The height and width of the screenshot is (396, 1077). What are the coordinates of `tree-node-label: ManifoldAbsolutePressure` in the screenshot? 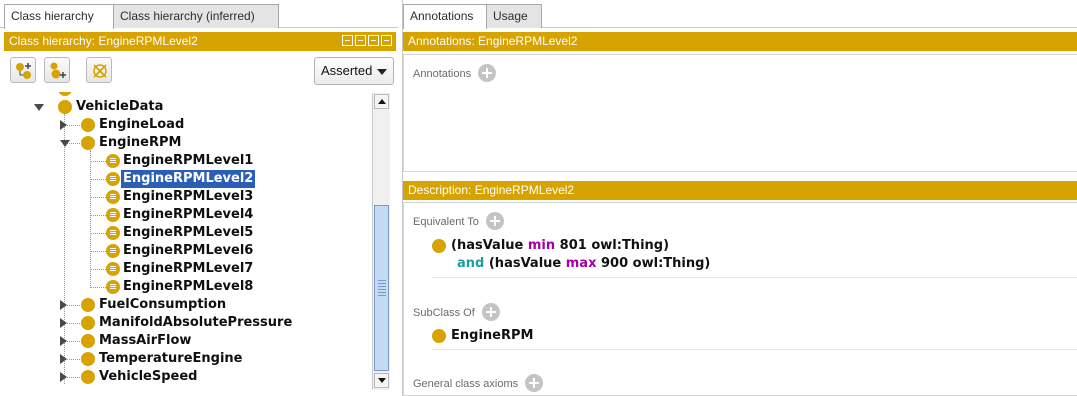 It's located at (196, 322).